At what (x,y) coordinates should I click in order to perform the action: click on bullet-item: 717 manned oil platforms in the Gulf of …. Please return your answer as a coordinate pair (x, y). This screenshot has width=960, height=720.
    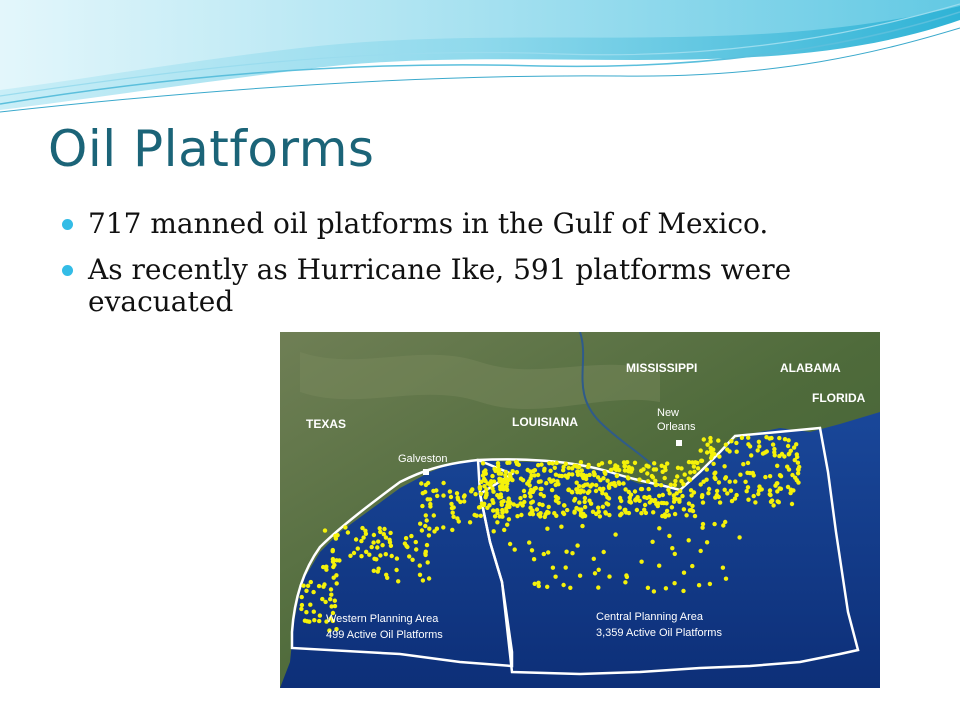
    Looking at the image, I should click on (480, 224).